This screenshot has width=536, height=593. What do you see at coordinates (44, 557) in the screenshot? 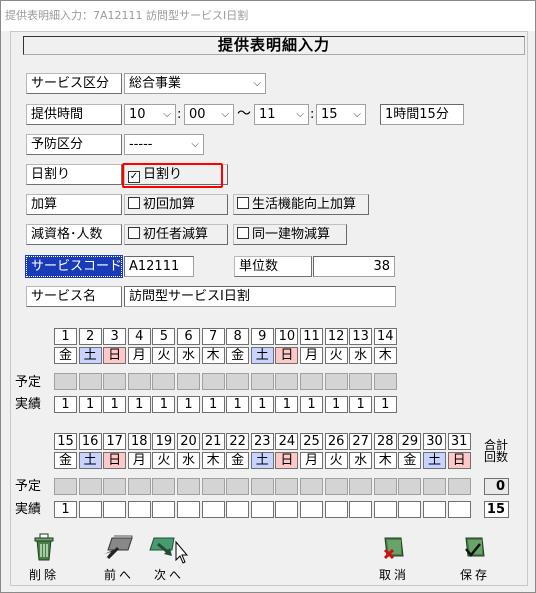
I see `delete-button: 削除` at bounding box center [44, 557].